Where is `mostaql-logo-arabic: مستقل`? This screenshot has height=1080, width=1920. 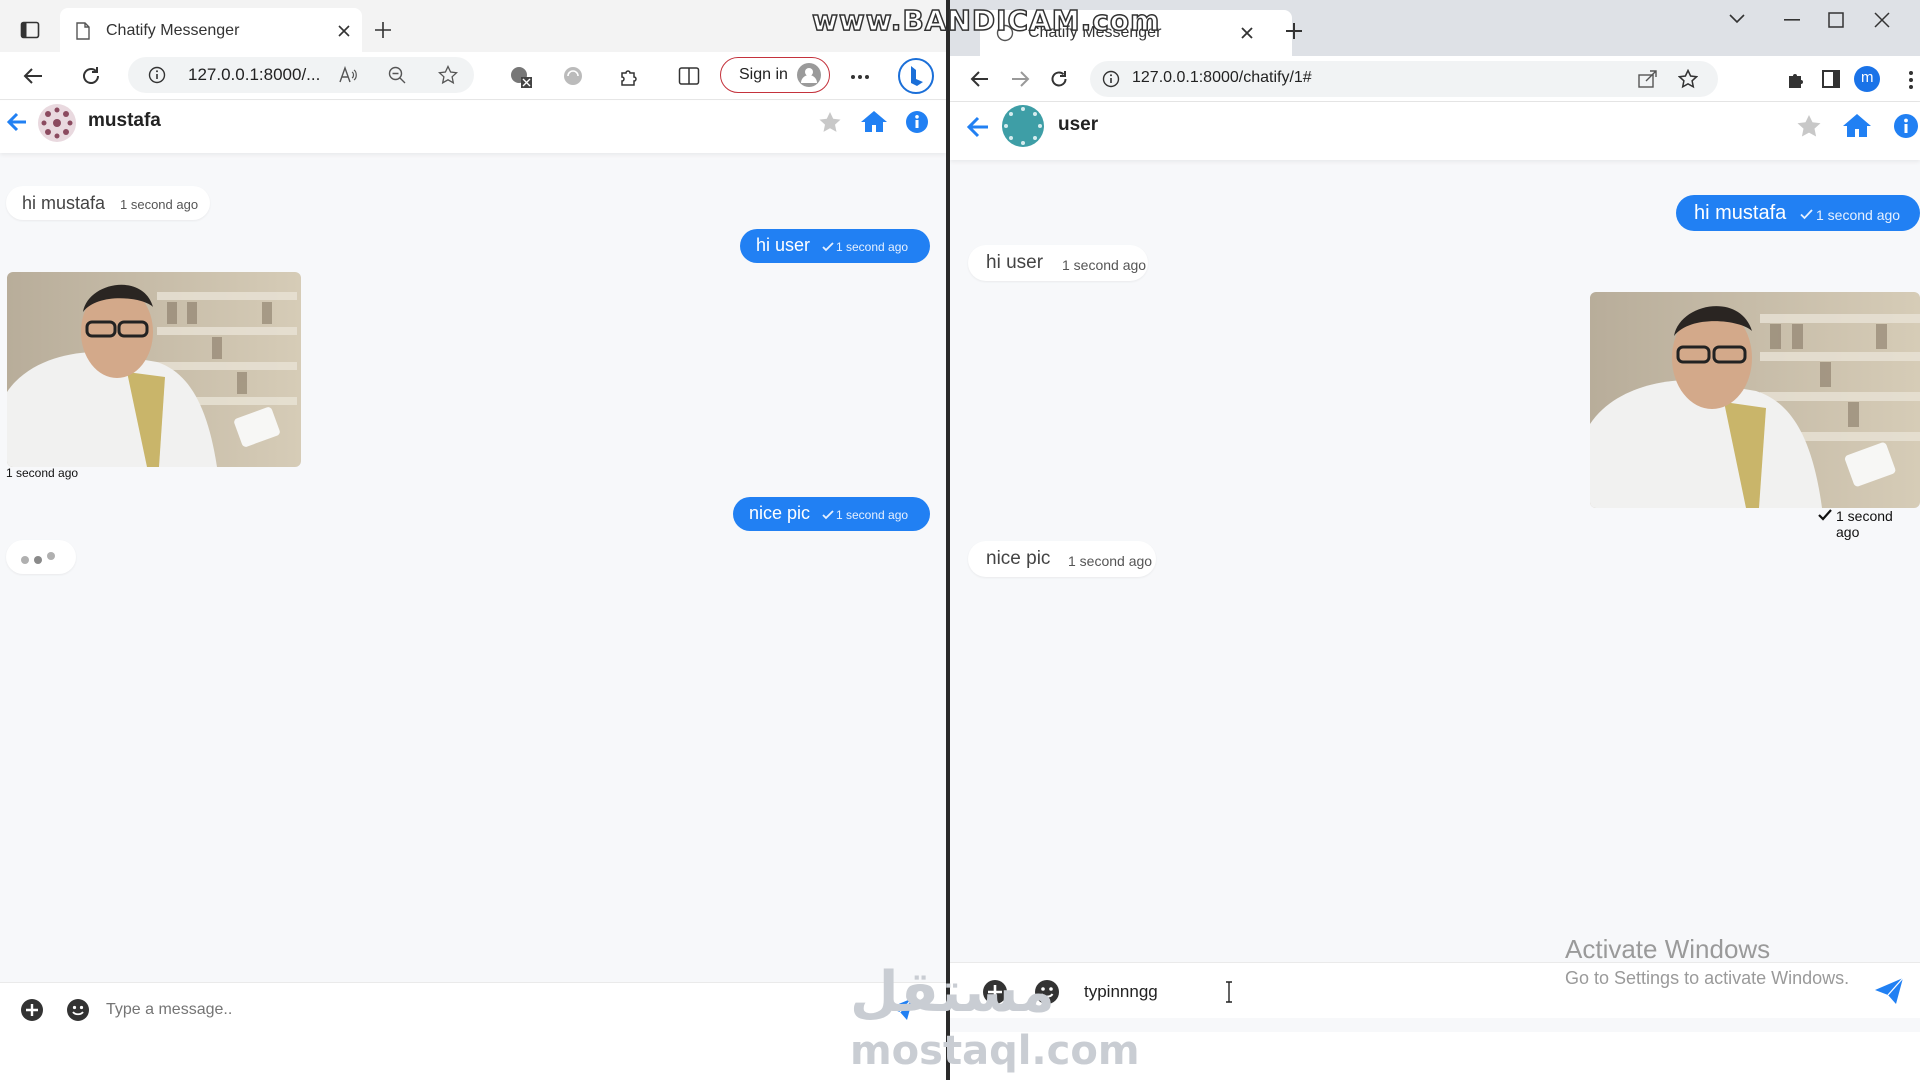
mostaql-logo-arabic: مستقل is located at coordinates (952, 992).